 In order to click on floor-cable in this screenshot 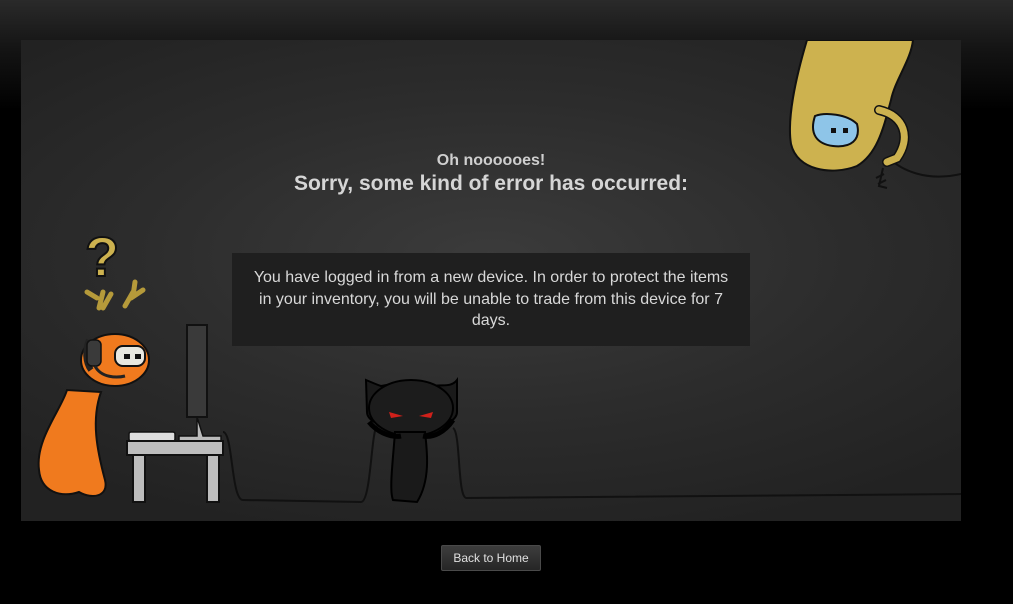, I will do `click(591, 464)`.